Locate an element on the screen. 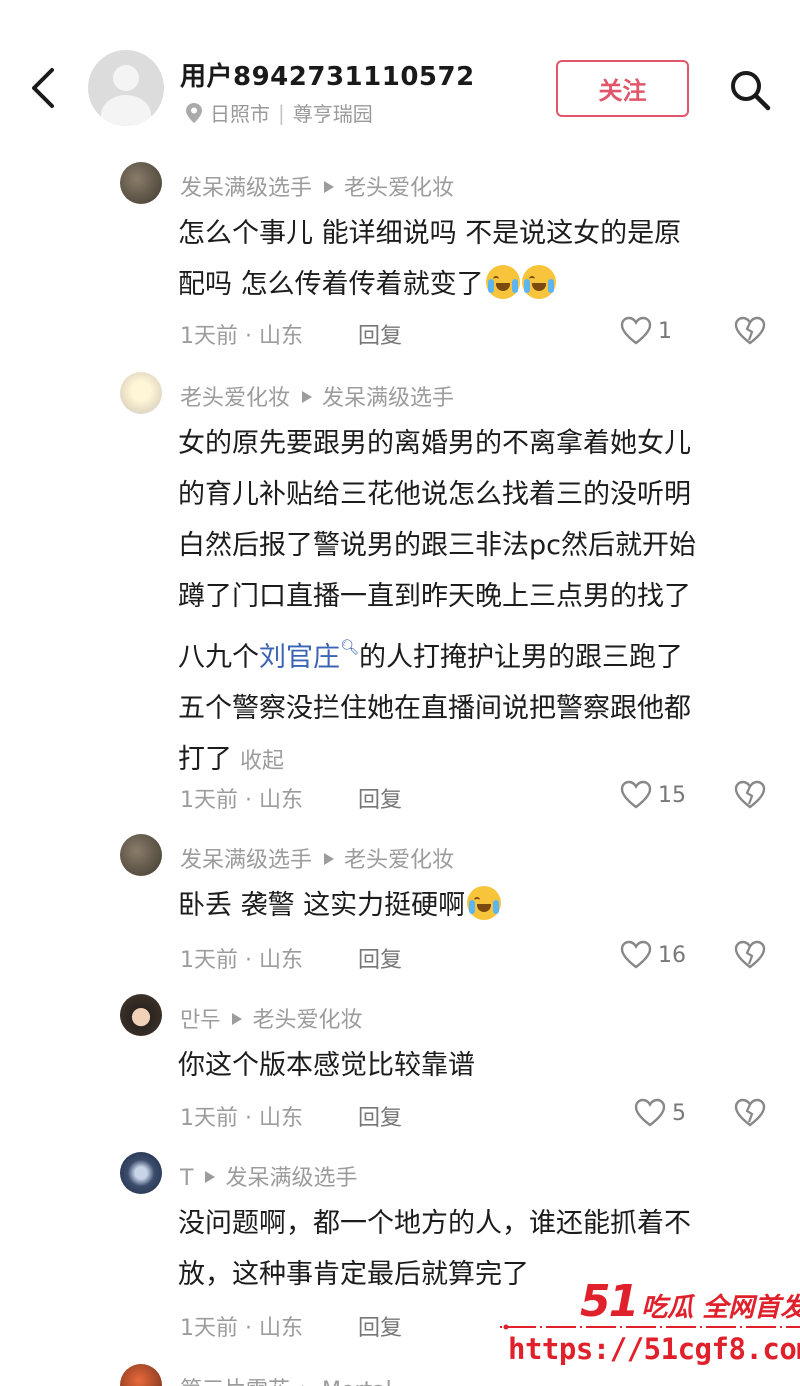 This screenshot has height=1386, width=800. like-count: 15 is located at coordinates (672, 795).